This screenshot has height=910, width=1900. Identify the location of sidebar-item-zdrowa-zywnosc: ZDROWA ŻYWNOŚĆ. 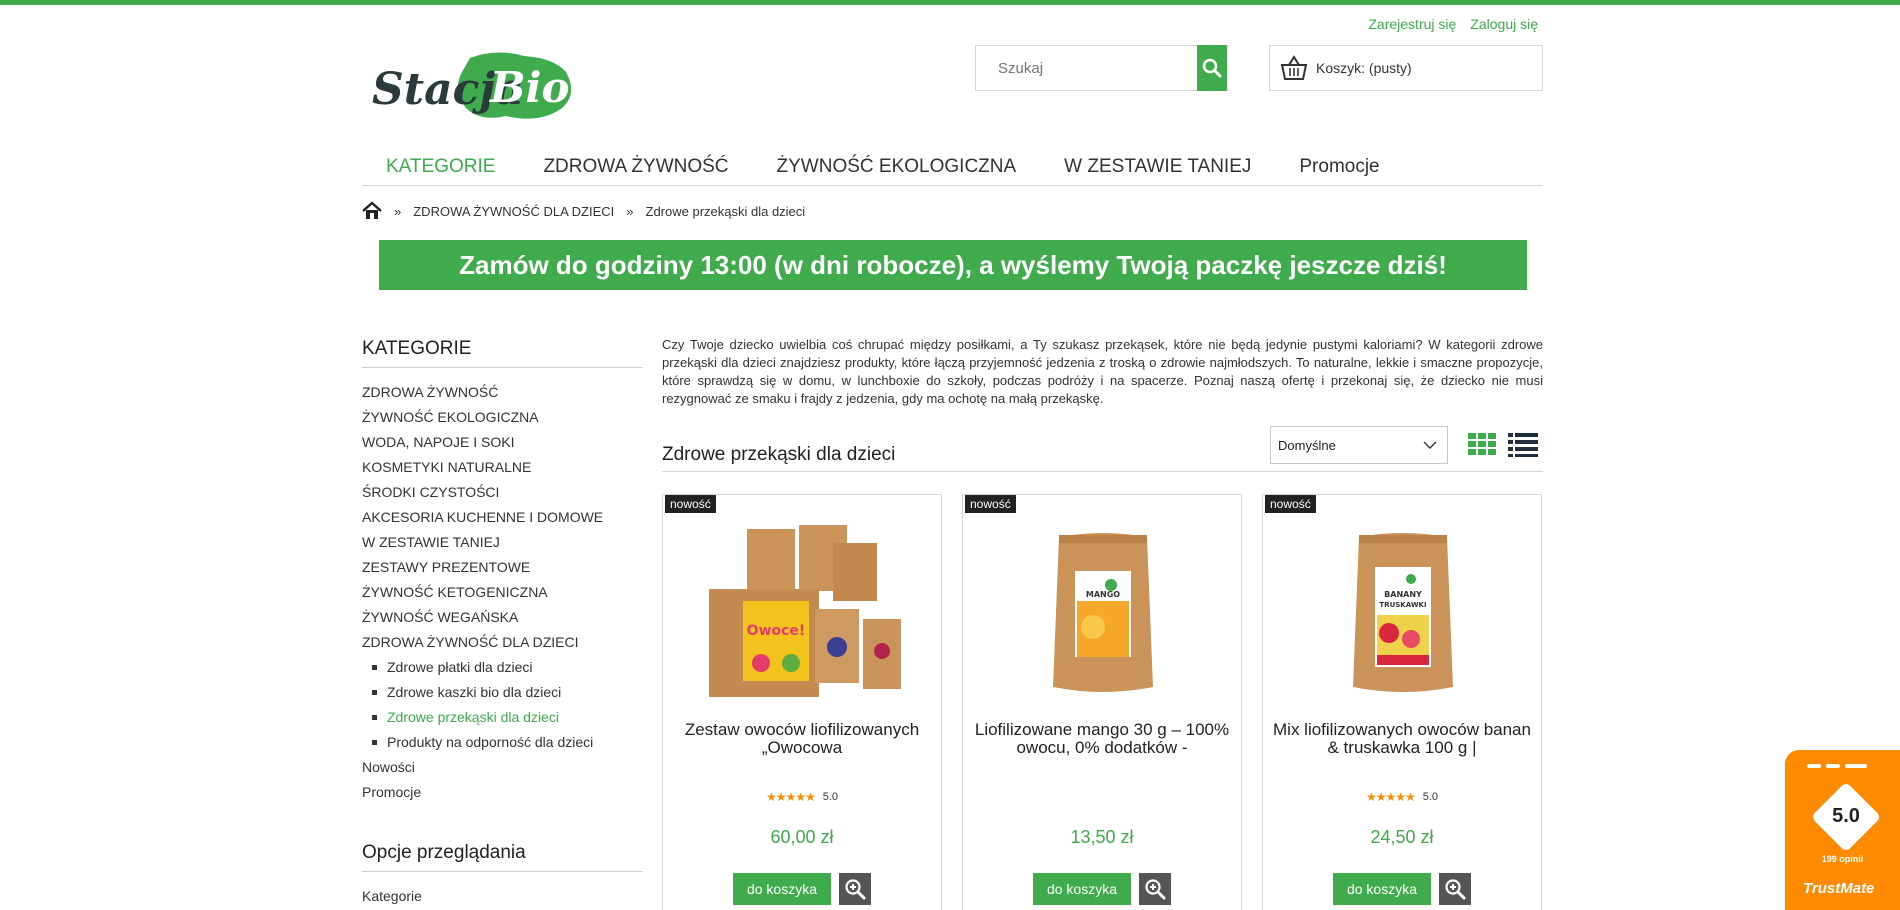
(502, 392).